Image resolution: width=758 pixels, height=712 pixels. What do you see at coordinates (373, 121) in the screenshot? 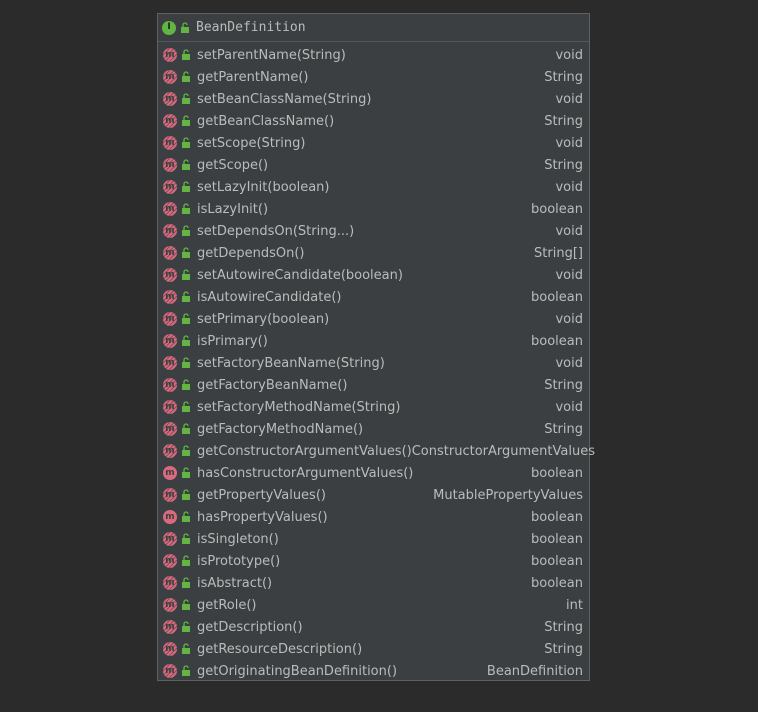
I see `method-row: m getBeanClassName() String` at bounding box center [373, 121].